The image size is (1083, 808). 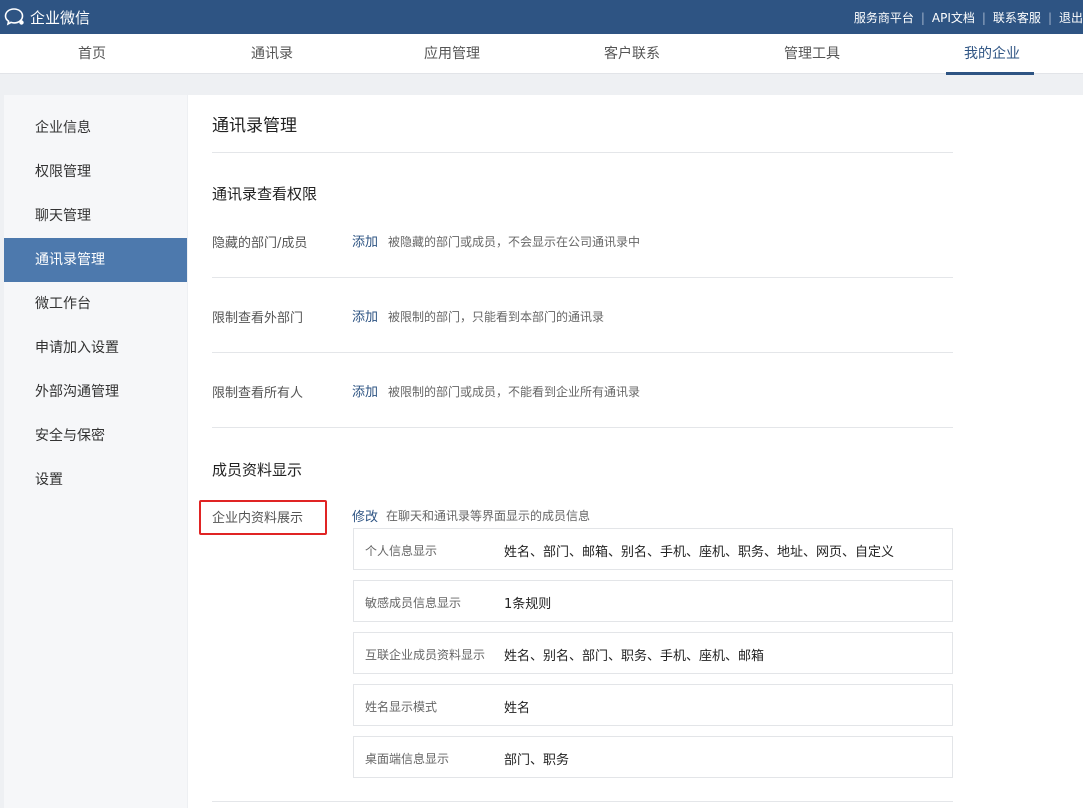 I want to click on modify-profile-link: 修改, so click(x=365, y=515).